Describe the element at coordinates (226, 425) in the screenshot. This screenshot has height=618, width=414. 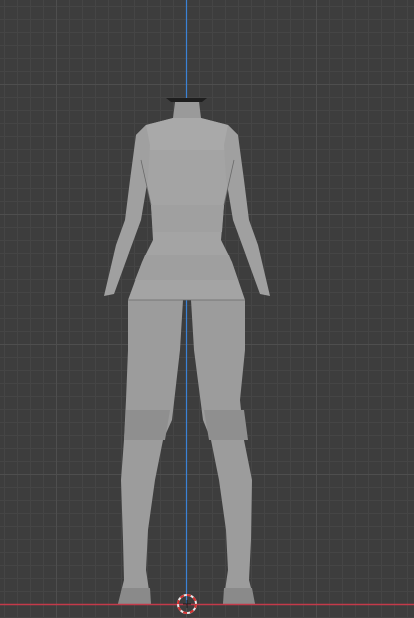
I see `right-knee-shade` at that location.